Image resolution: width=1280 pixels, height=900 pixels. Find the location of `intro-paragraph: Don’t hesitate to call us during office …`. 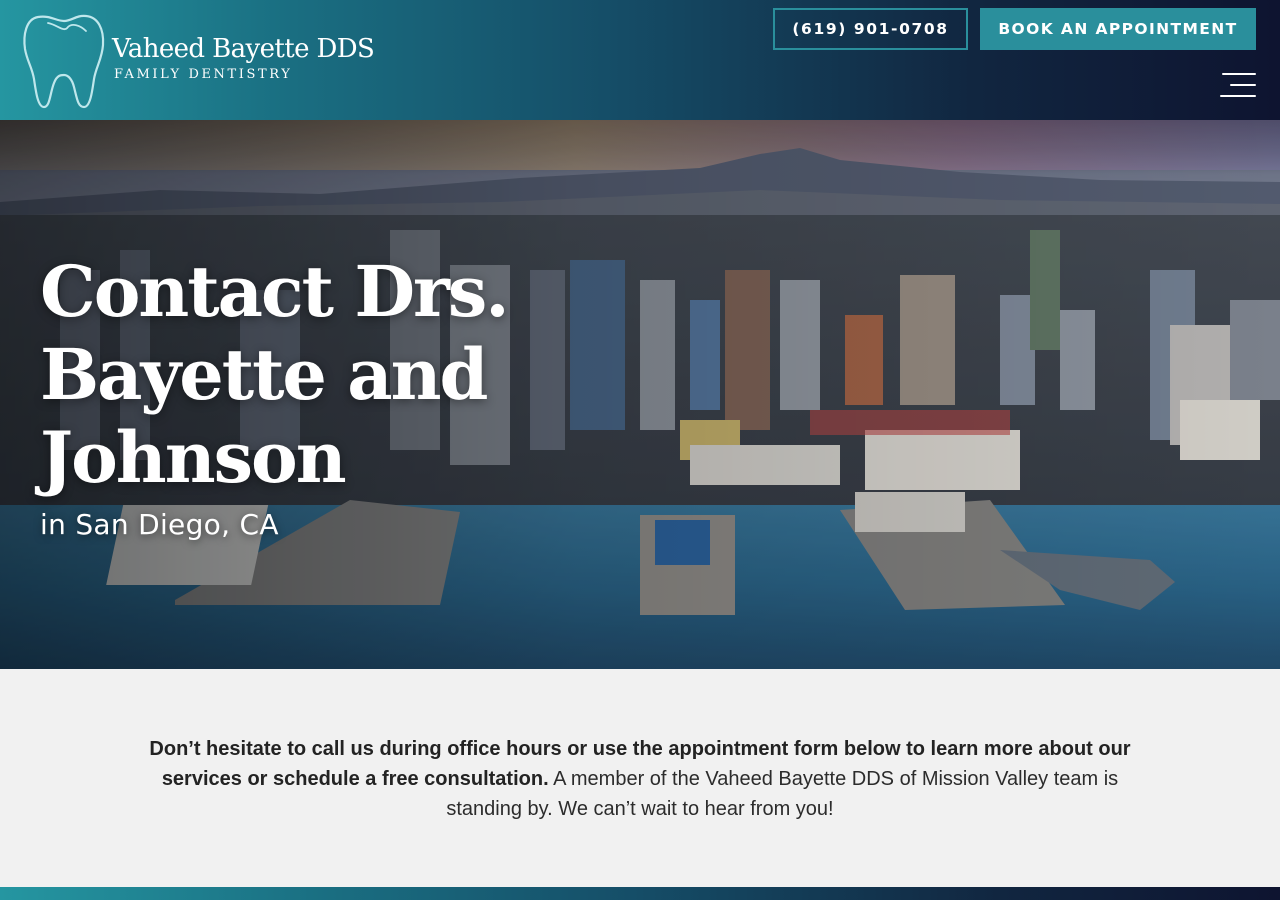

intro-paragraph: Don’t hesitate to call us during office … is located at coordinates (640, 779).